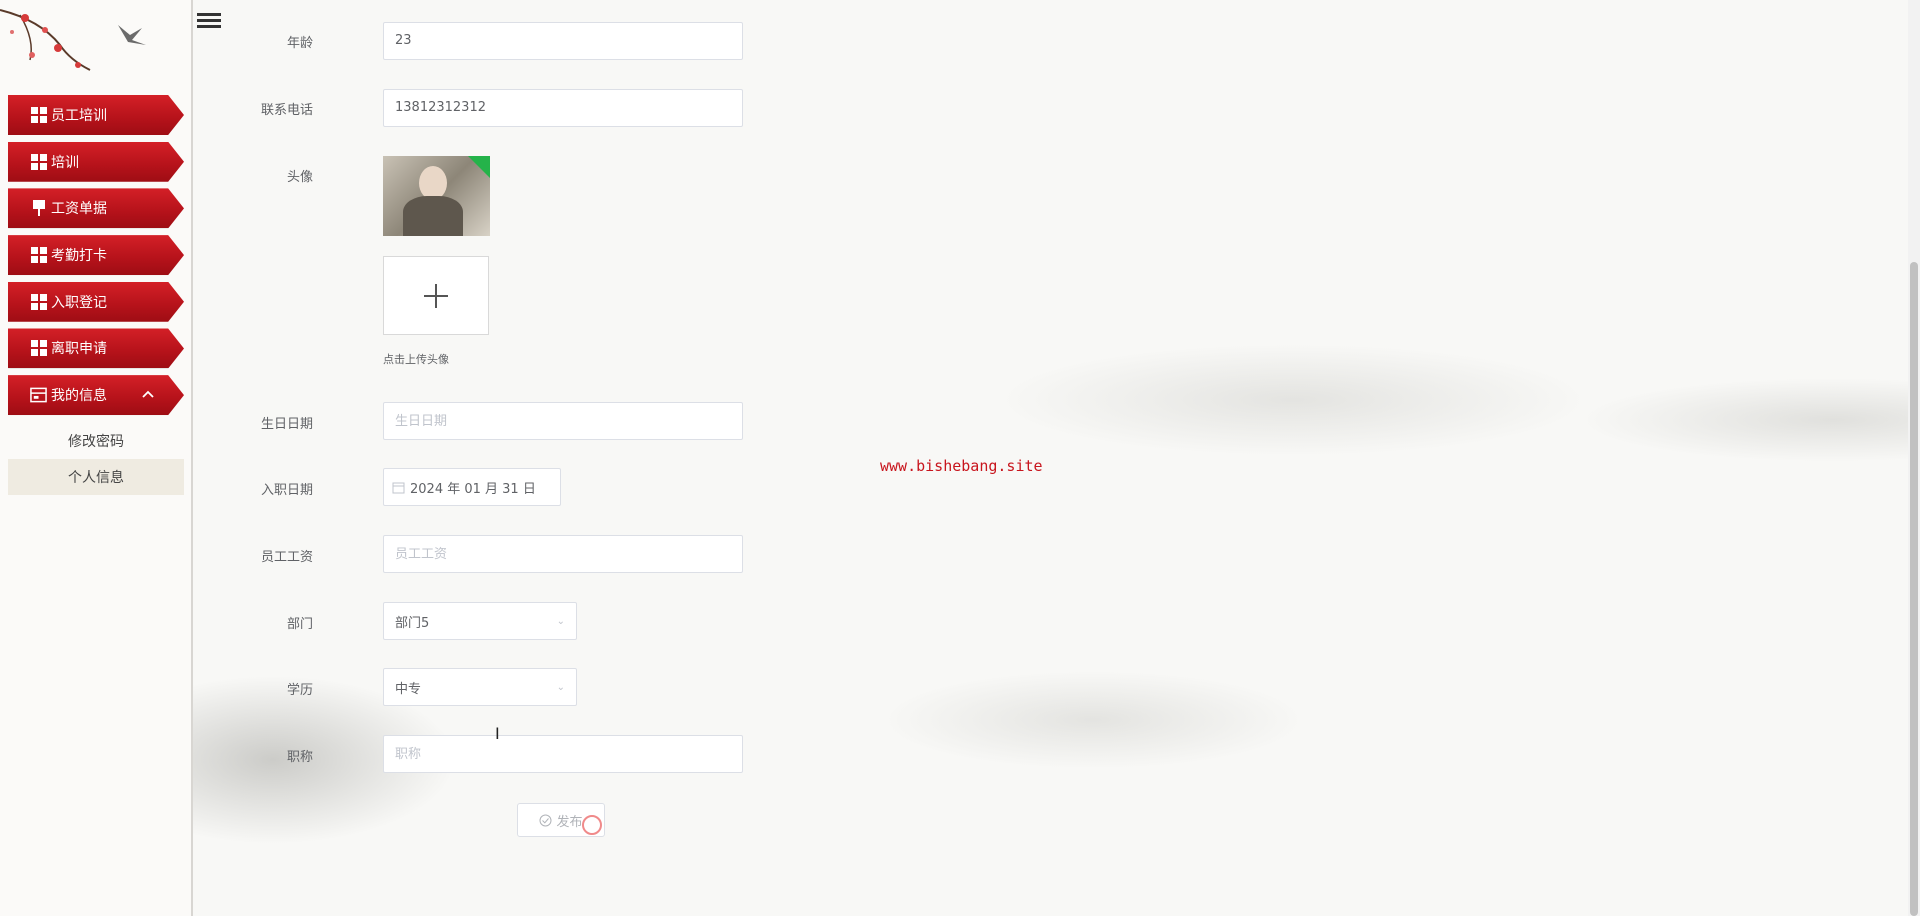  Describe the element at coordinates (79, 209) in the screenshot. I see `sidebar-item-label: 工资单据` at that location.